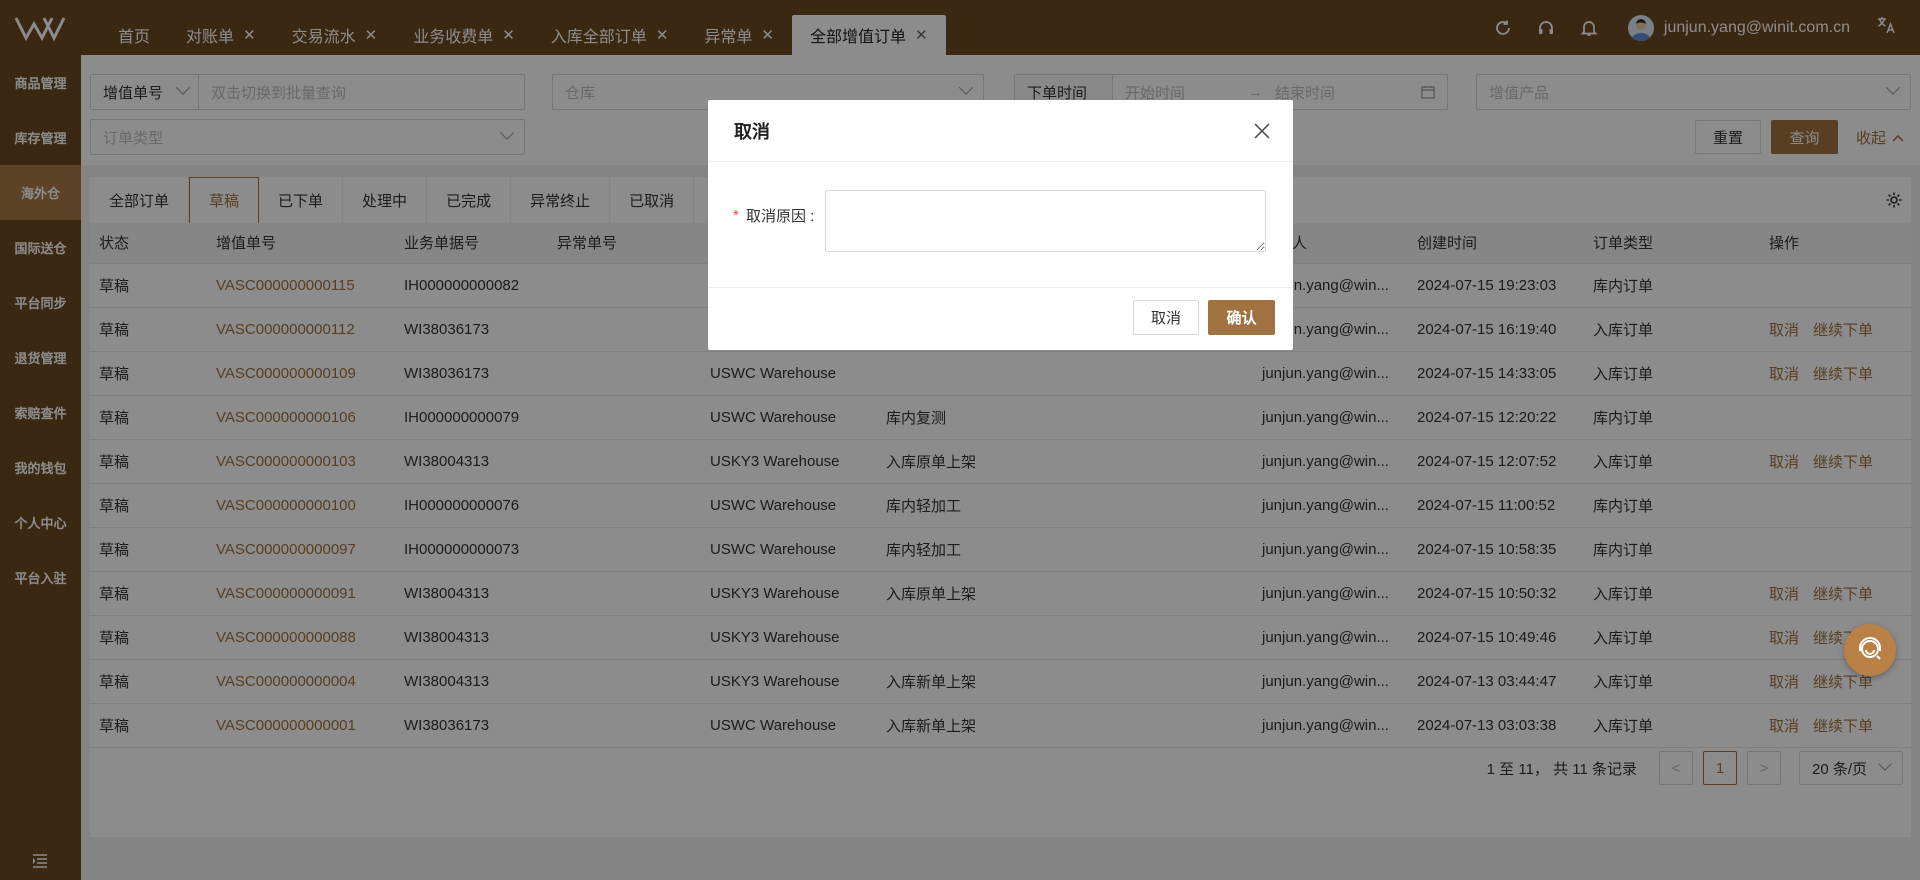 The width and height of the screenshot is (1920, 880). Describe the element at coordinates (1045, 221) in the screenshot. I see `cancel-reason-input` at that location.